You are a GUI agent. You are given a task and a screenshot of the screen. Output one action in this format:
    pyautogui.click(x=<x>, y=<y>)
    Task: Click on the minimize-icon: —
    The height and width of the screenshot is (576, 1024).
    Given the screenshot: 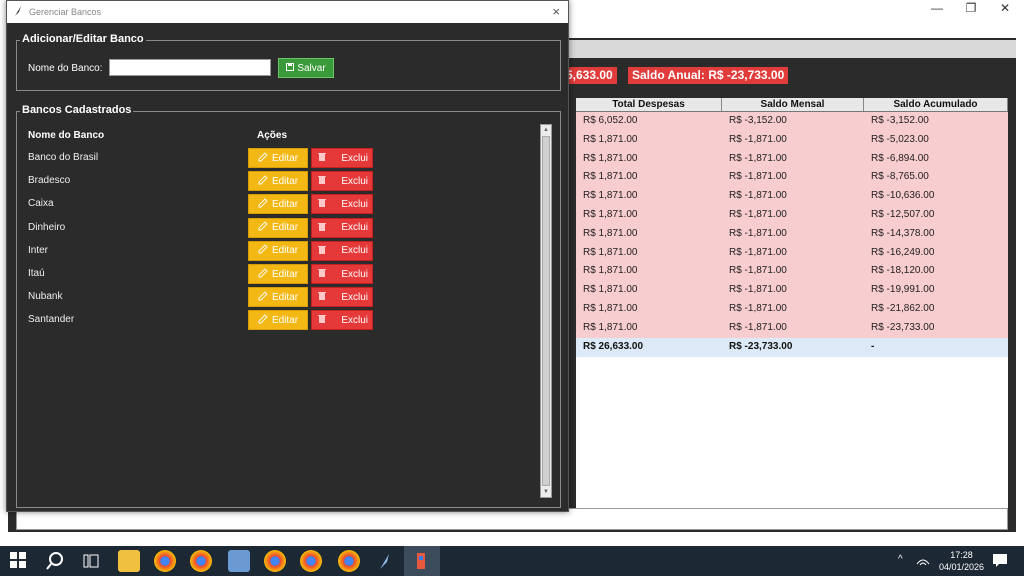 What is the action you would take?
    pyautogui.click(x=937, y=9)
    